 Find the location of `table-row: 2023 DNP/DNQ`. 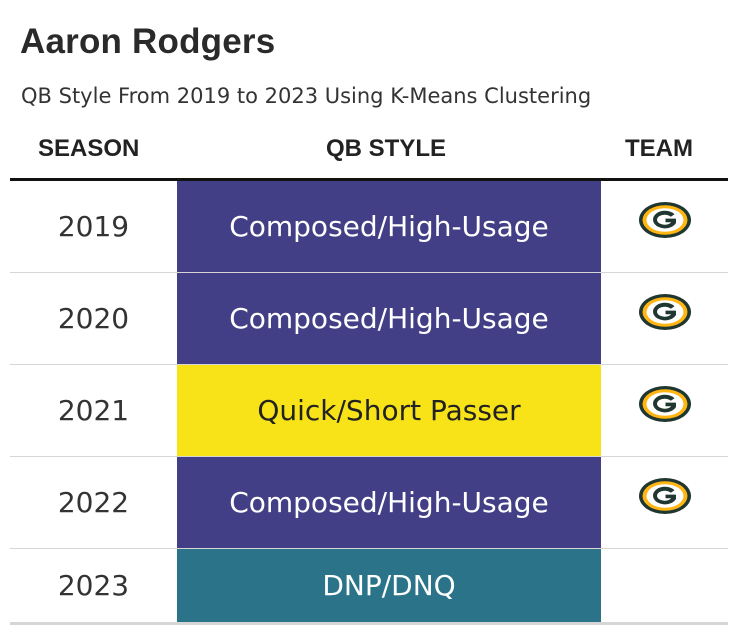

table-row: 2023 DNP/DNQ is located at coordinates (369, 585).